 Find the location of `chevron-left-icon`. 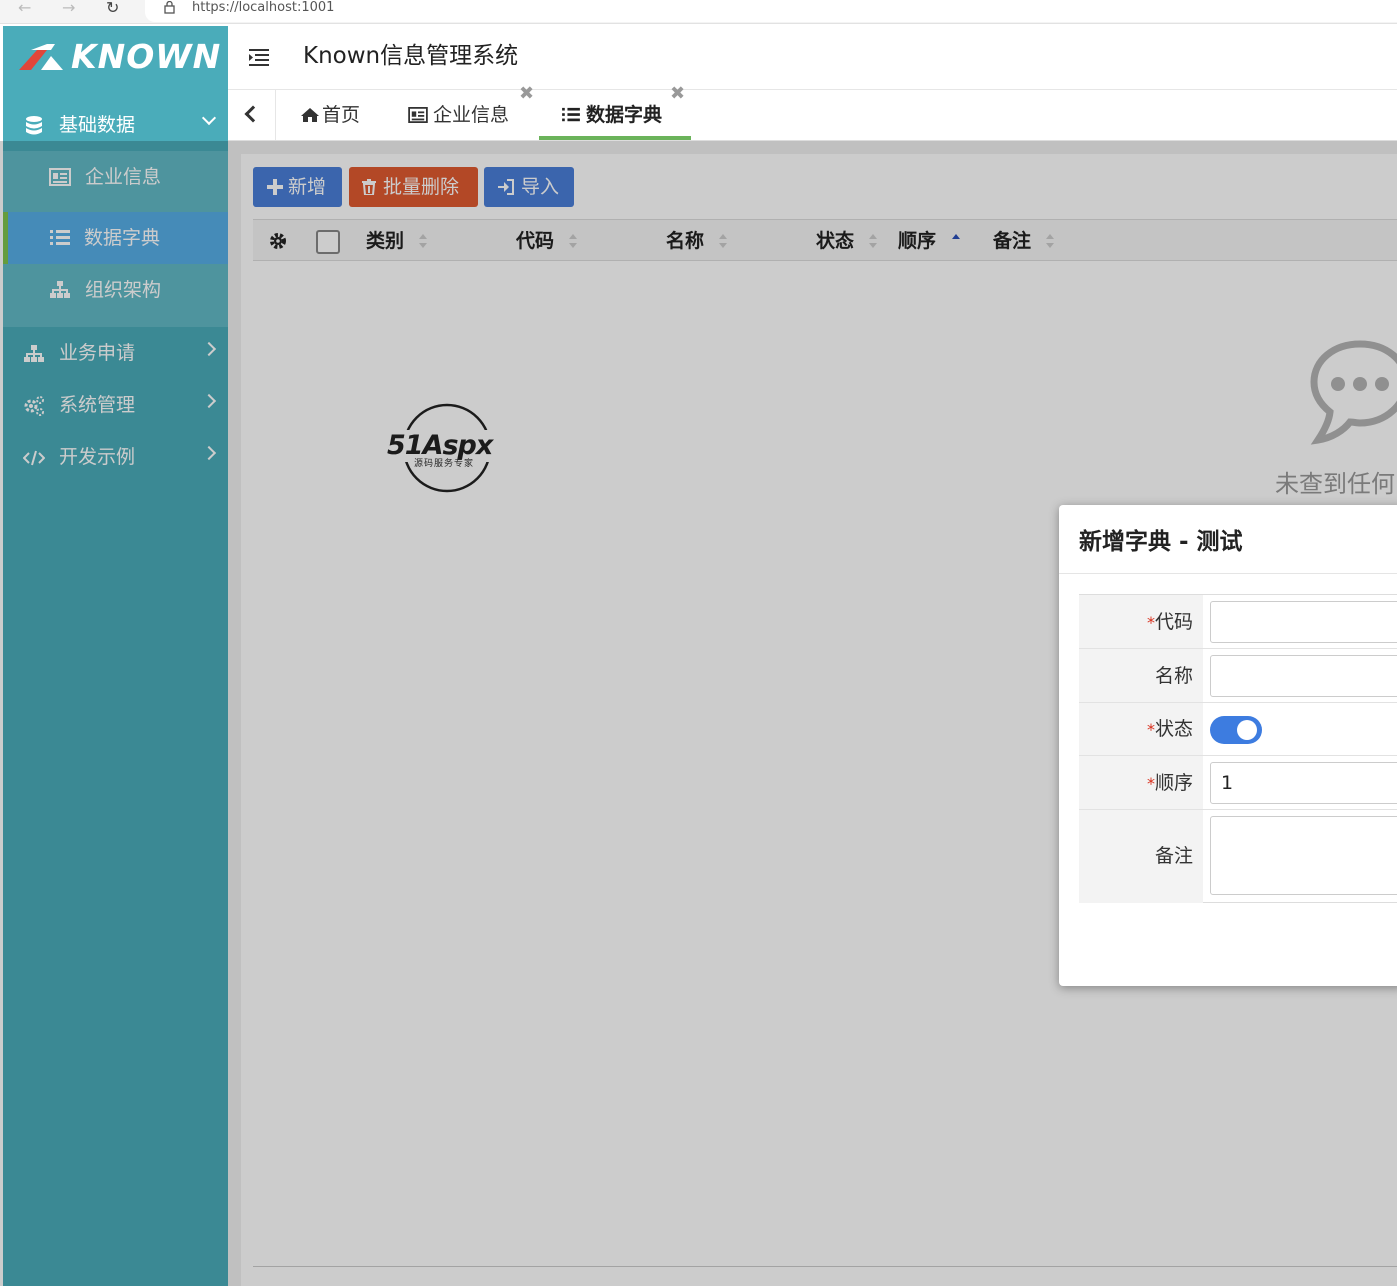

chevron-left-icon is located at coordinates (253, 114).